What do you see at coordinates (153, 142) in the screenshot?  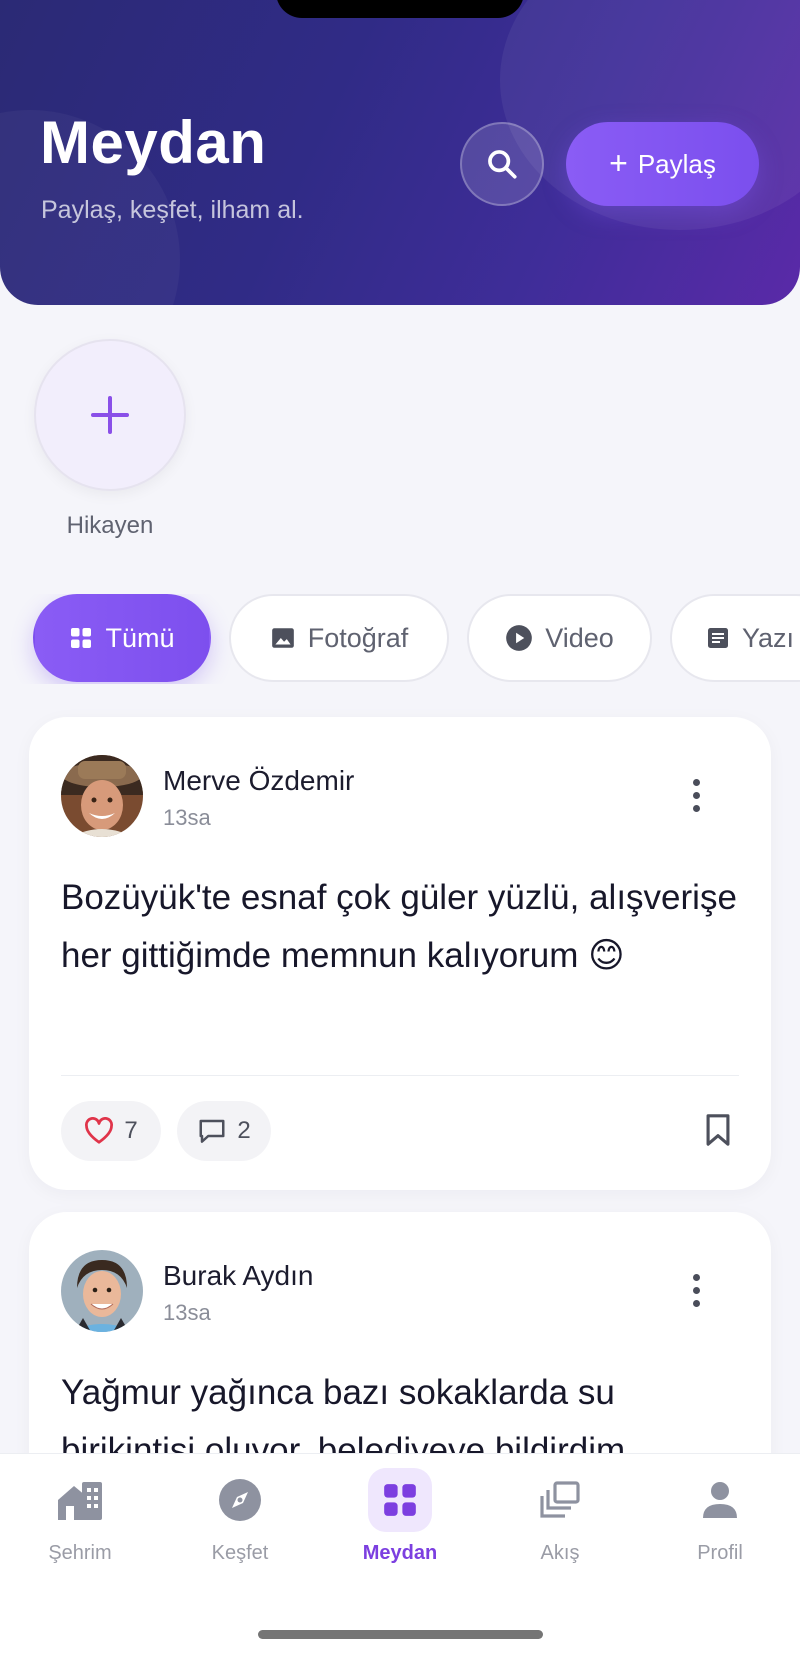 I see `page-title: Meydan` at bounding box center [153, 142].